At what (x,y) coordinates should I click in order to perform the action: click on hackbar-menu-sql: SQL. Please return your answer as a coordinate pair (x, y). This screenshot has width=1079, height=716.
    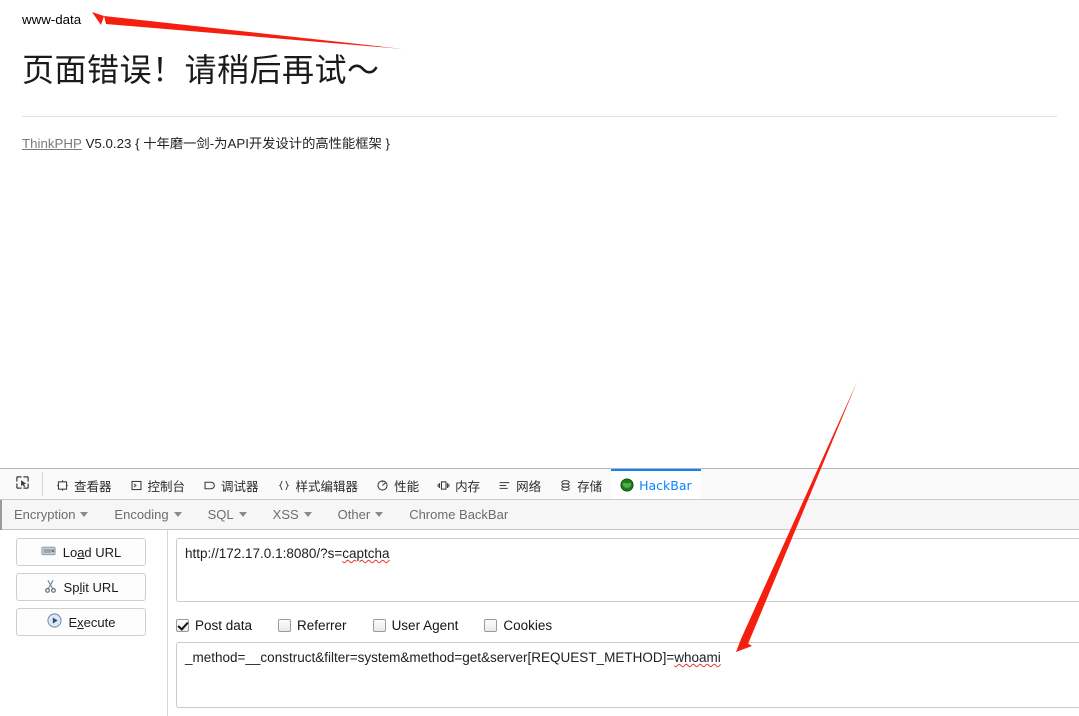
    Looking at the image, I should click on (227, 514).